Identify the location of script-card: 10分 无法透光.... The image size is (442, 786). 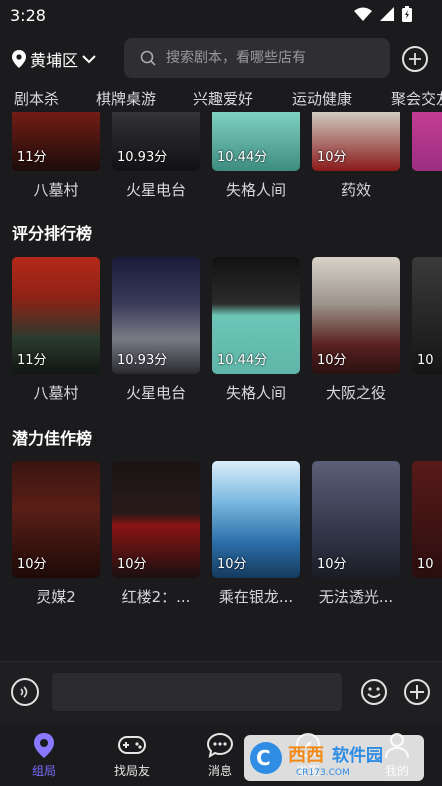
(356, 534).